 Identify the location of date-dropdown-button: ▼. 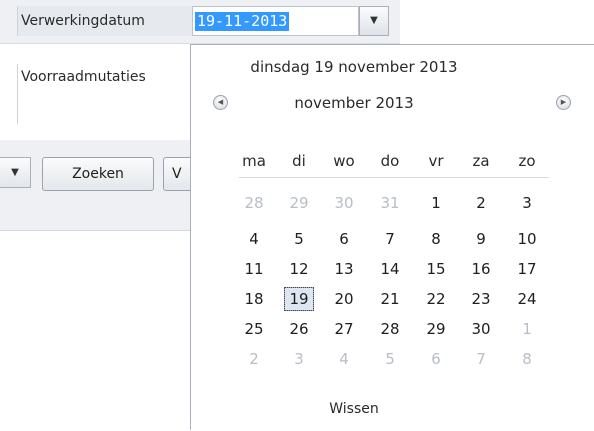
(374, 21).